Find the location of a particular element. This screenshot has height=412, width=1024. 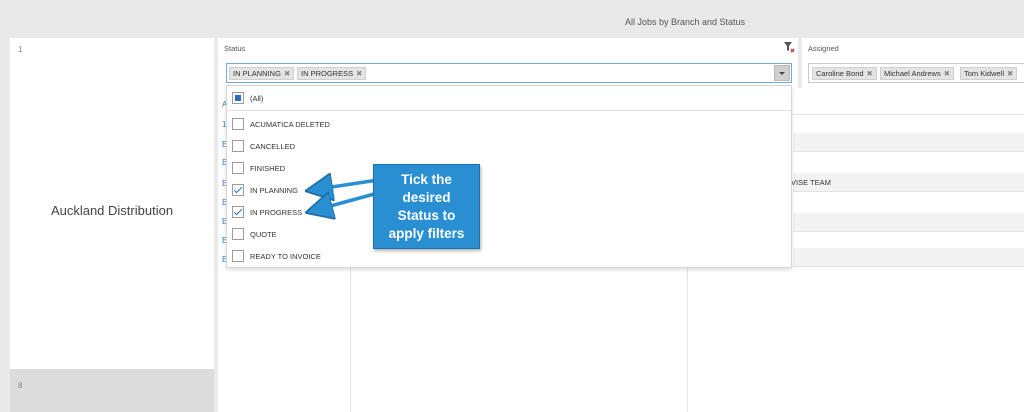

status-option: CANCELLED is located at coordinates (507, 146).